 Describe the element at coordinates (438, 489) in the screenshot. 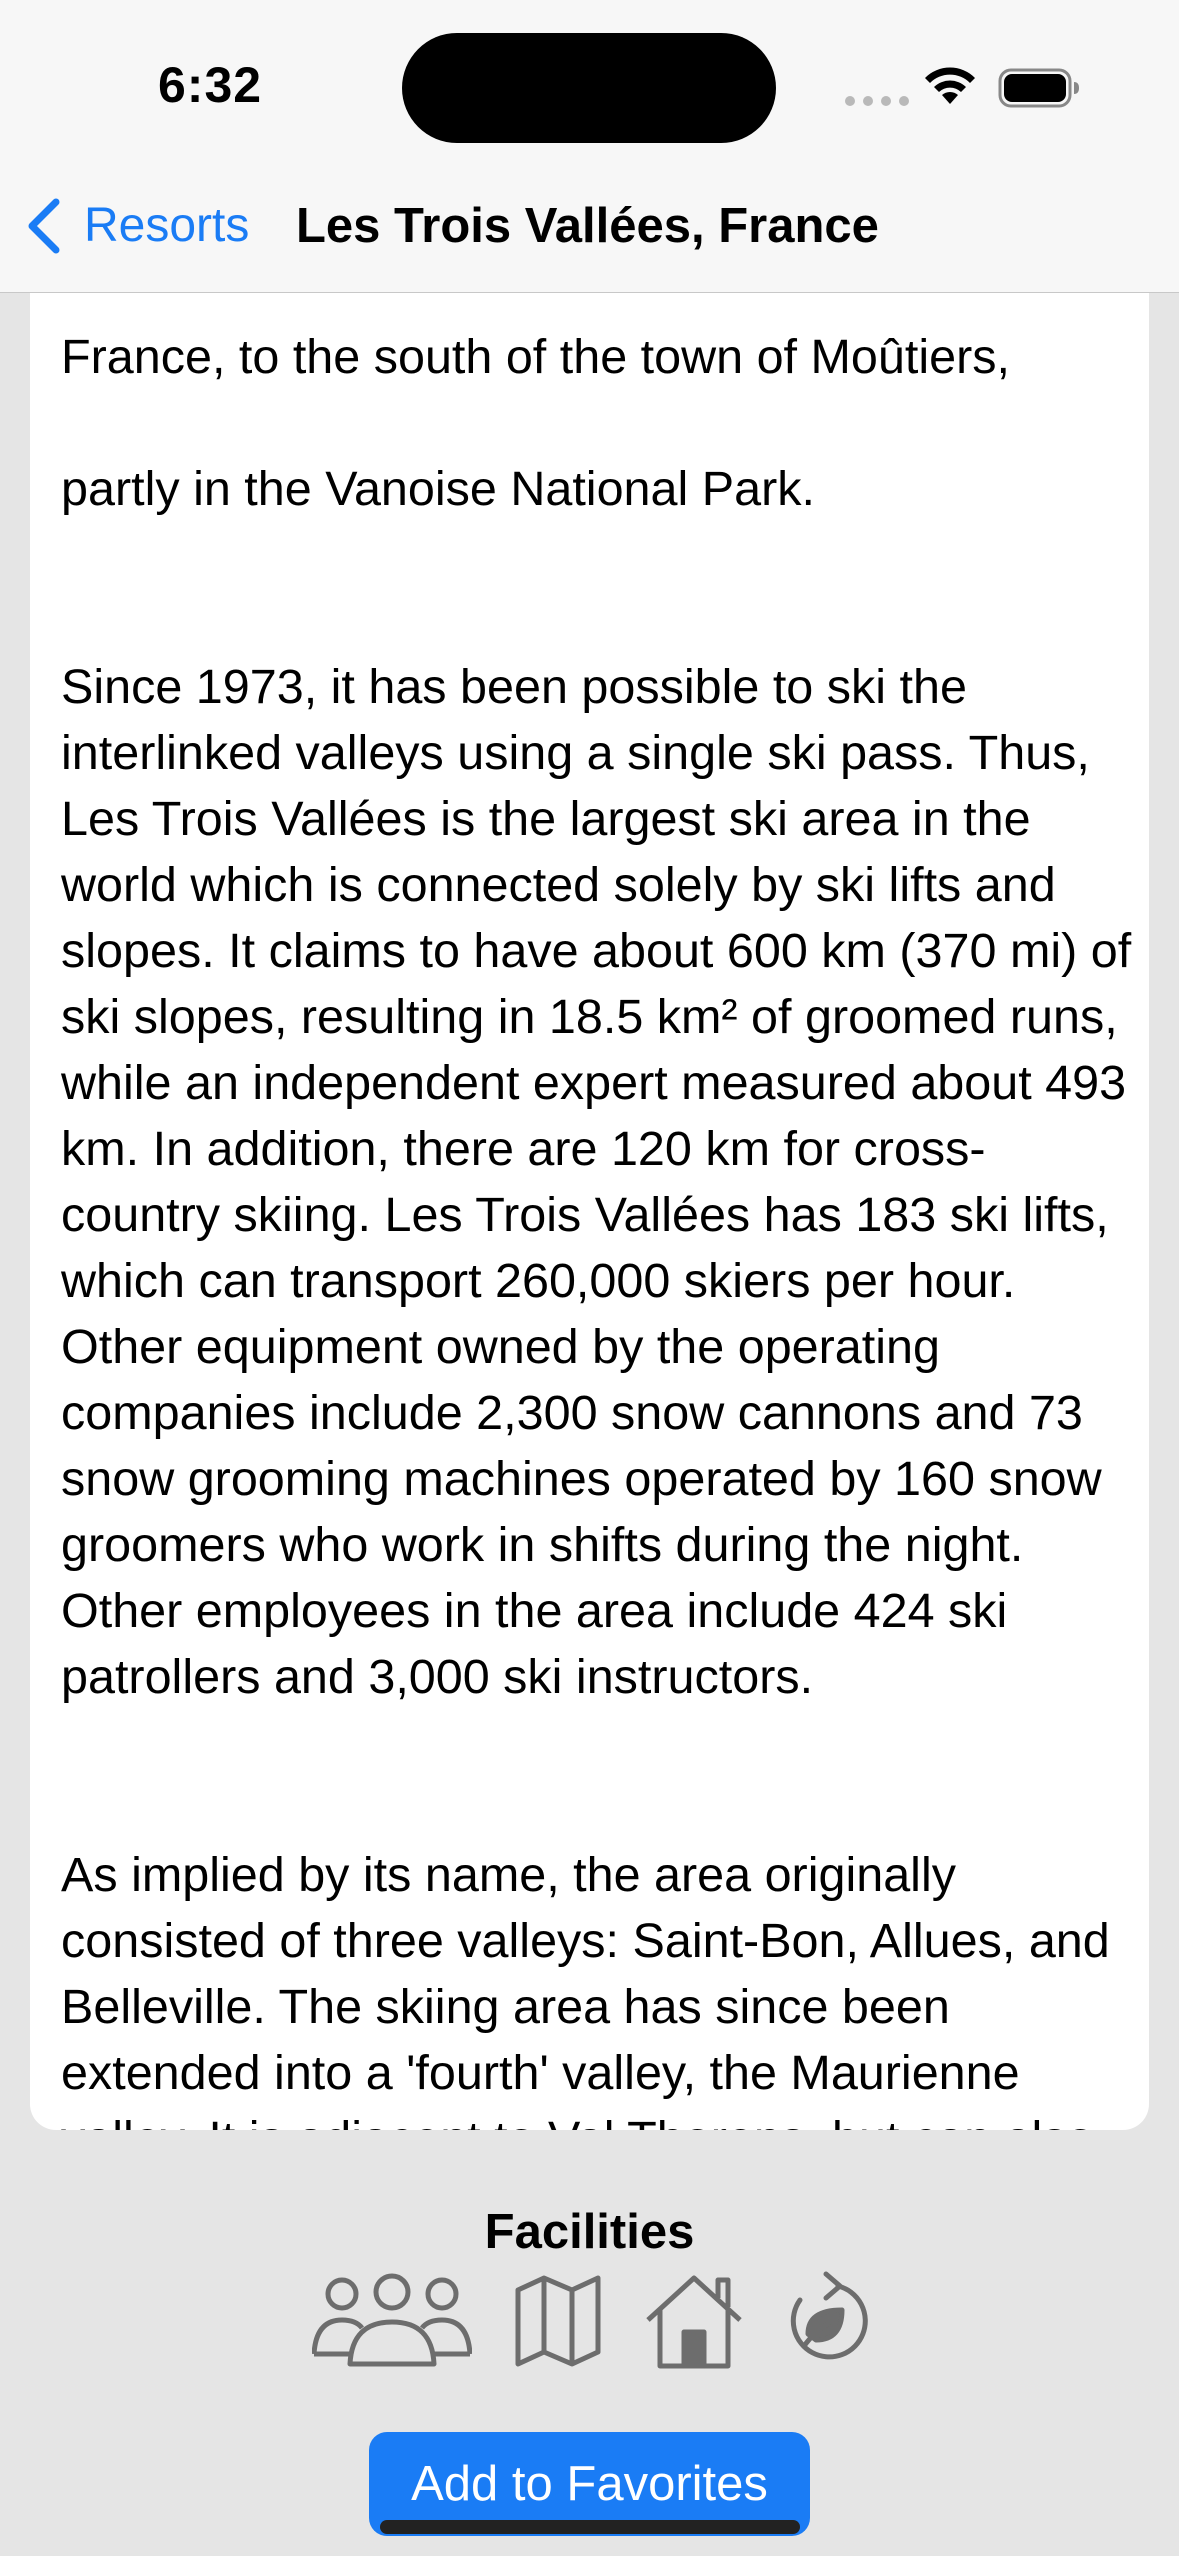

I see `description-paragraph-1: partly in the Vanoise National Park.` at that location.